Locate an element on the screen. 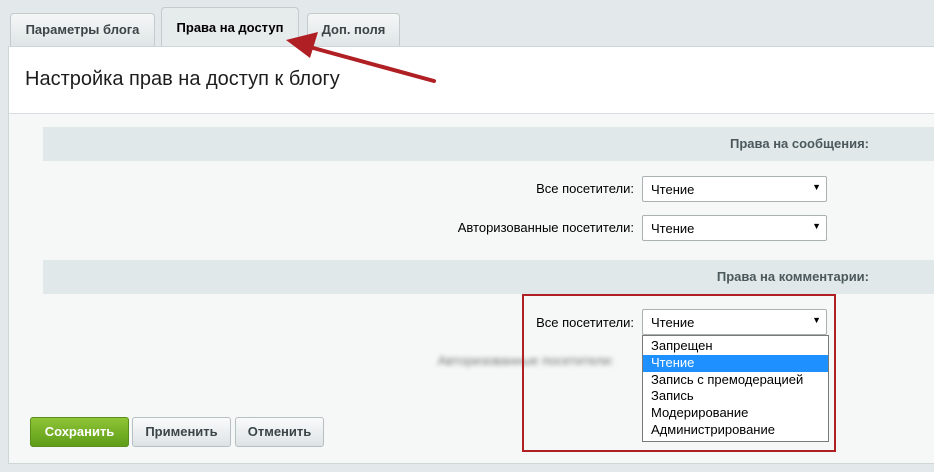  title-bar: Настройка прав на доступ к блогу is located at coordinates (471, 80).